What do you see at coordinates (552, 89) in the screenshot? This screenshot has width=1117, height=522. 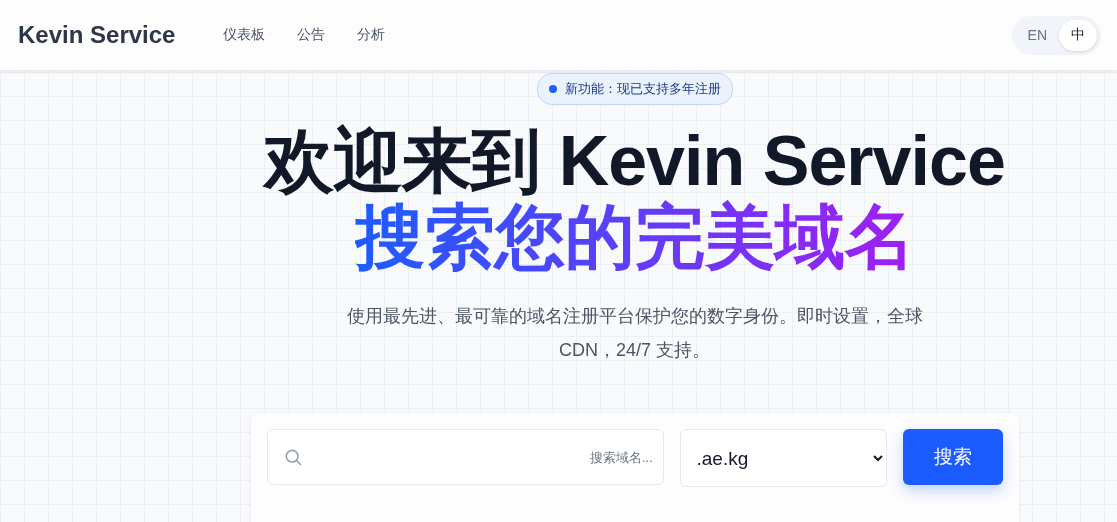 I see `dot-icon` at bounding box center [552, 89].